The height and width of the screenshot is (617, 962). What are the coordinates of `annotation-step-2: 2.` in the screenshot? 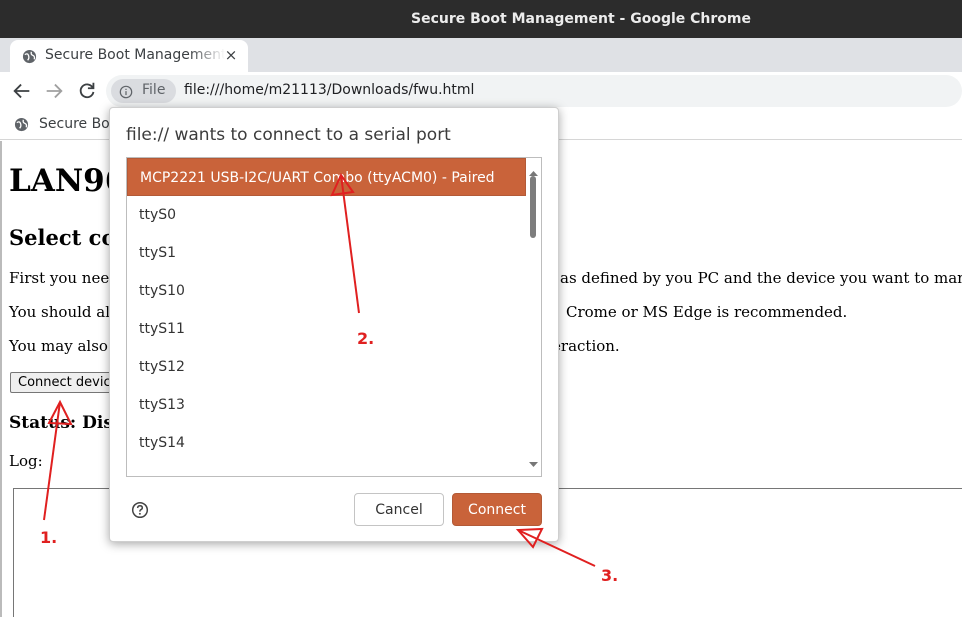 It's located at (366, 338).